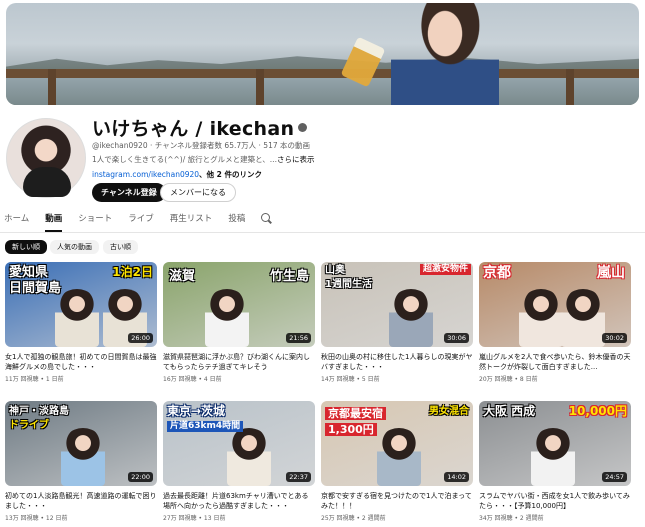 This screenshot has height=527, width=645. I want to click on video-thumbnail: 京都 嵐山 30:02, so click(555, 304).